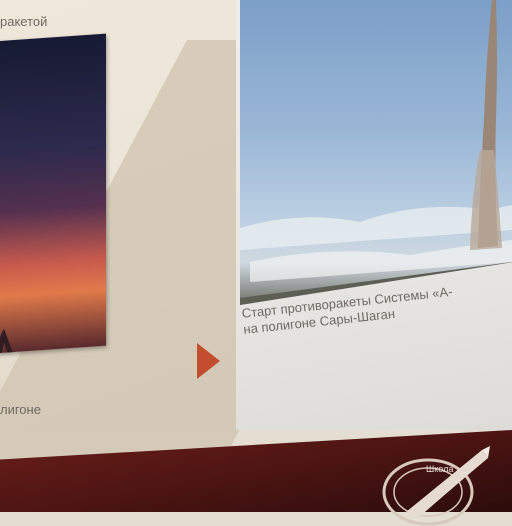  Describe the element at coordinates (24, 21) in the screenshot. I see `left-caption-top: ракетой` at that location.